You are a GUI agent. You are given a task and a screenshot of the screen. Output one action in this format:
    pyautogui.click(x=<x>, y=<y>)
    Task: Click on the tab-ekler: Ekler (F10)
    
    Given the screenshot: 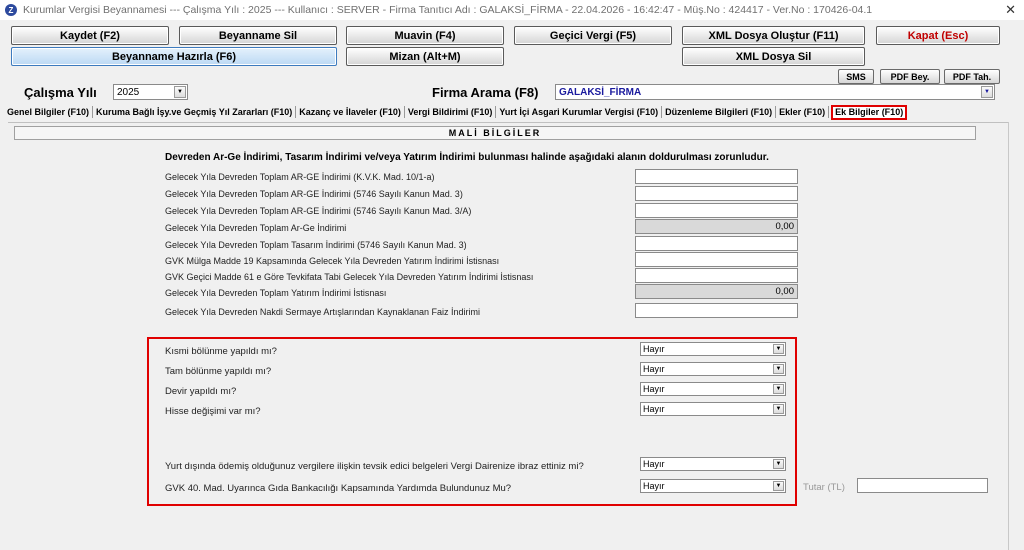 What is the action you would take?
    pyautogui.click(x=803, y=112)
    